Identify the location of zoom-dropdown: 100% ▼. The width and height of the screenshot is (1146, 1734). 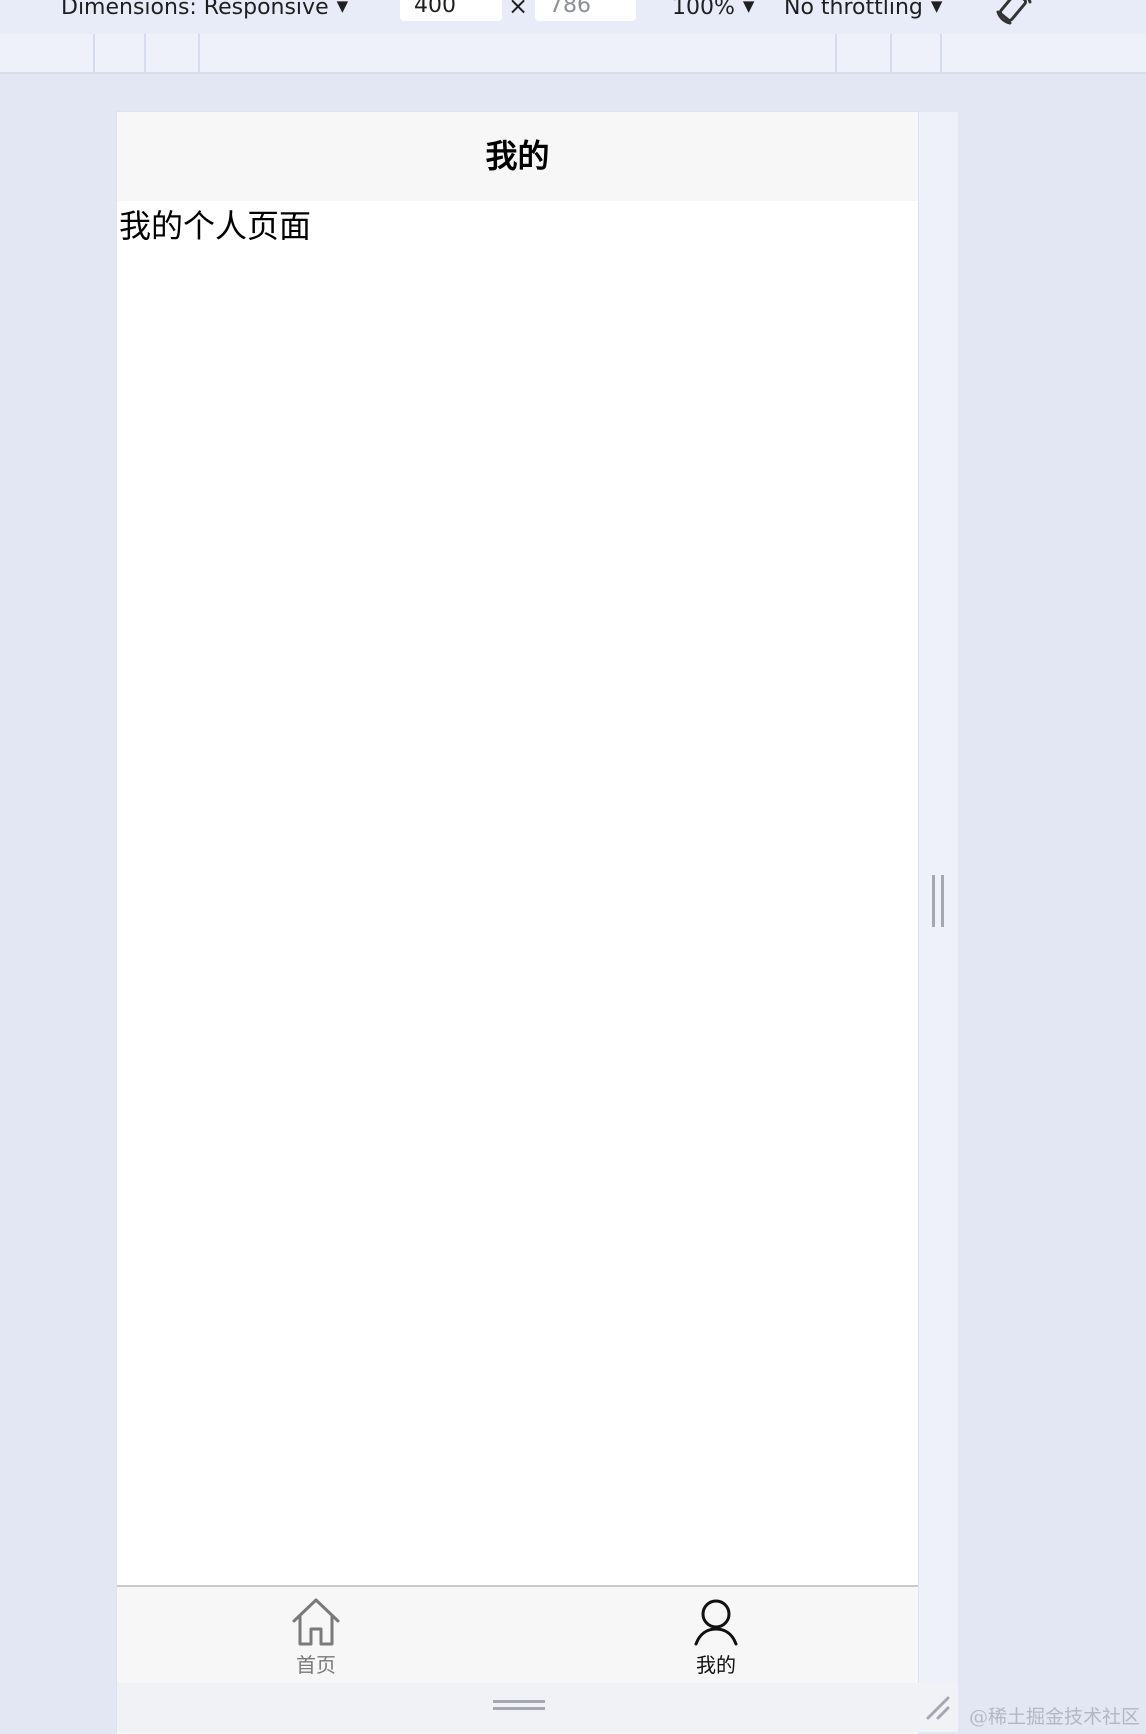
(713, 10).